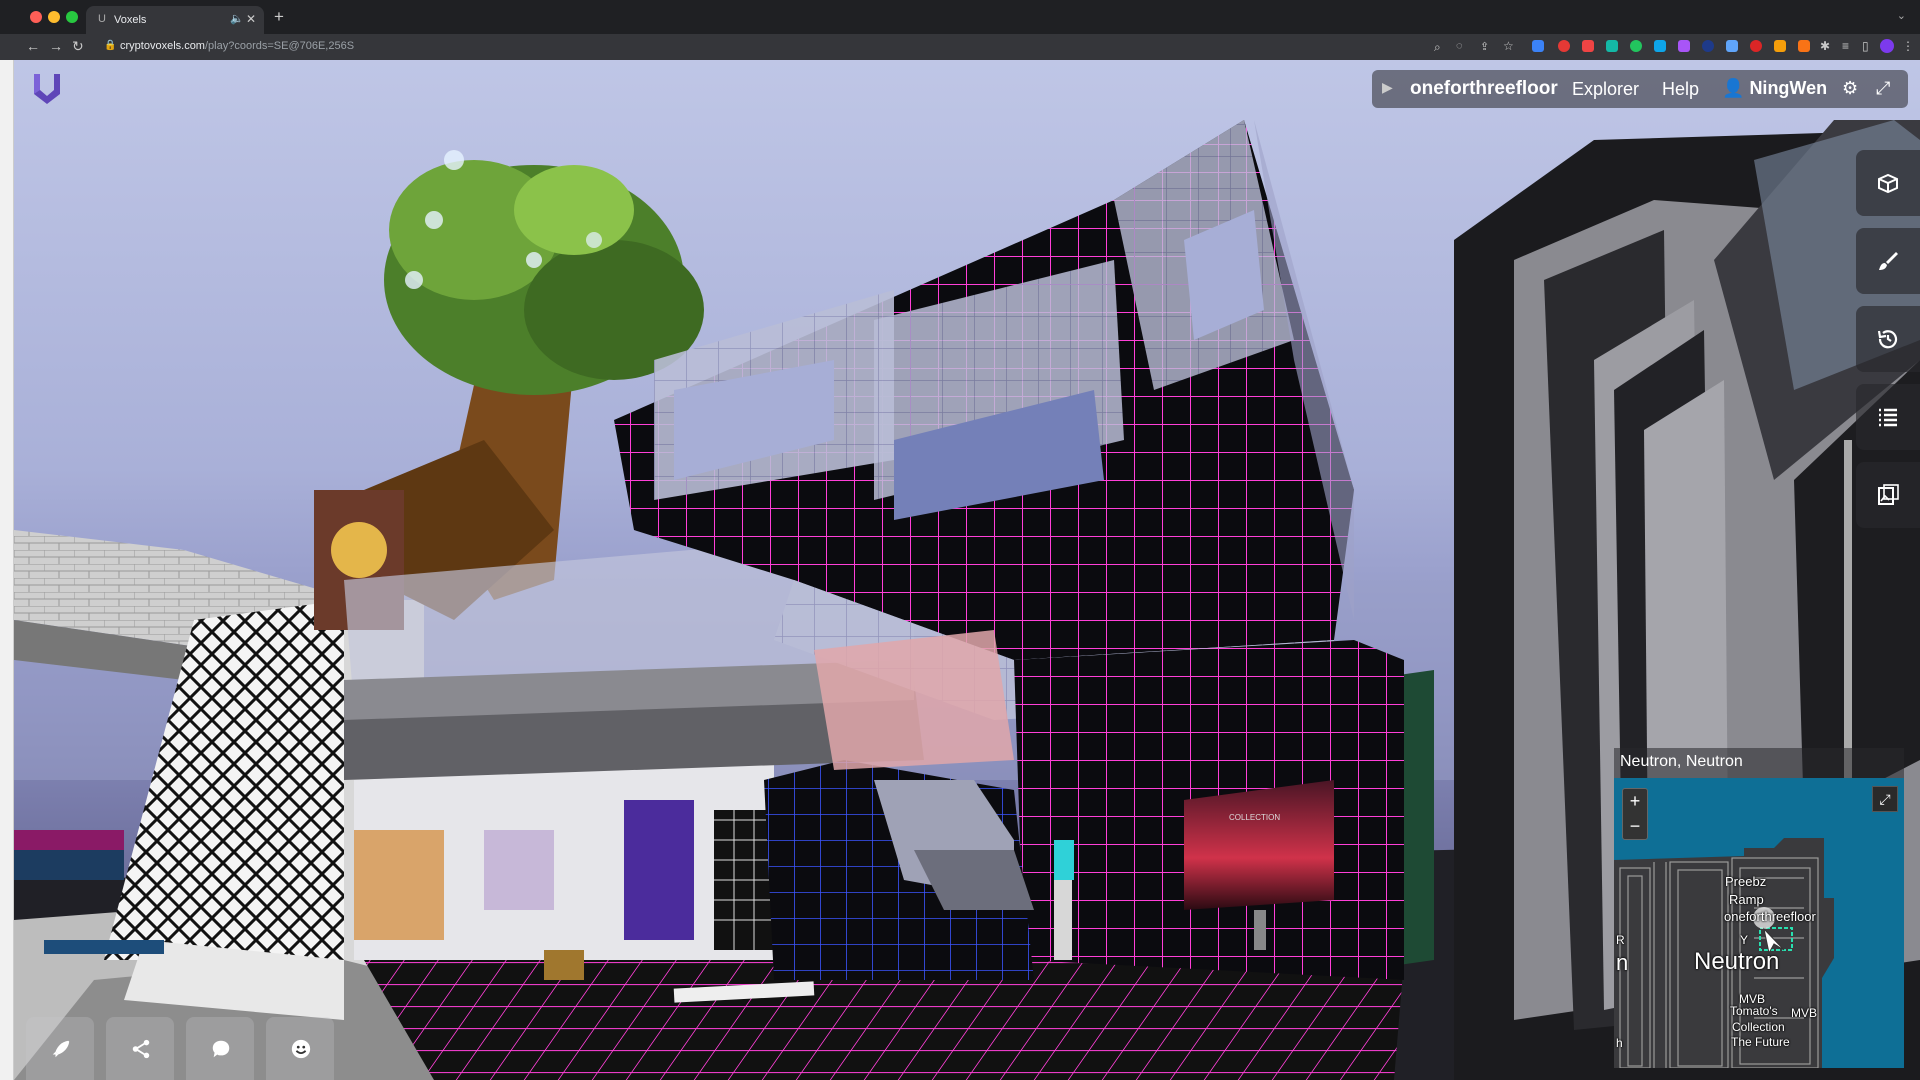 This screenshot has width=1920, height=1080. I want to click on map-label-preebz: Preebz, so click(1745, 881).